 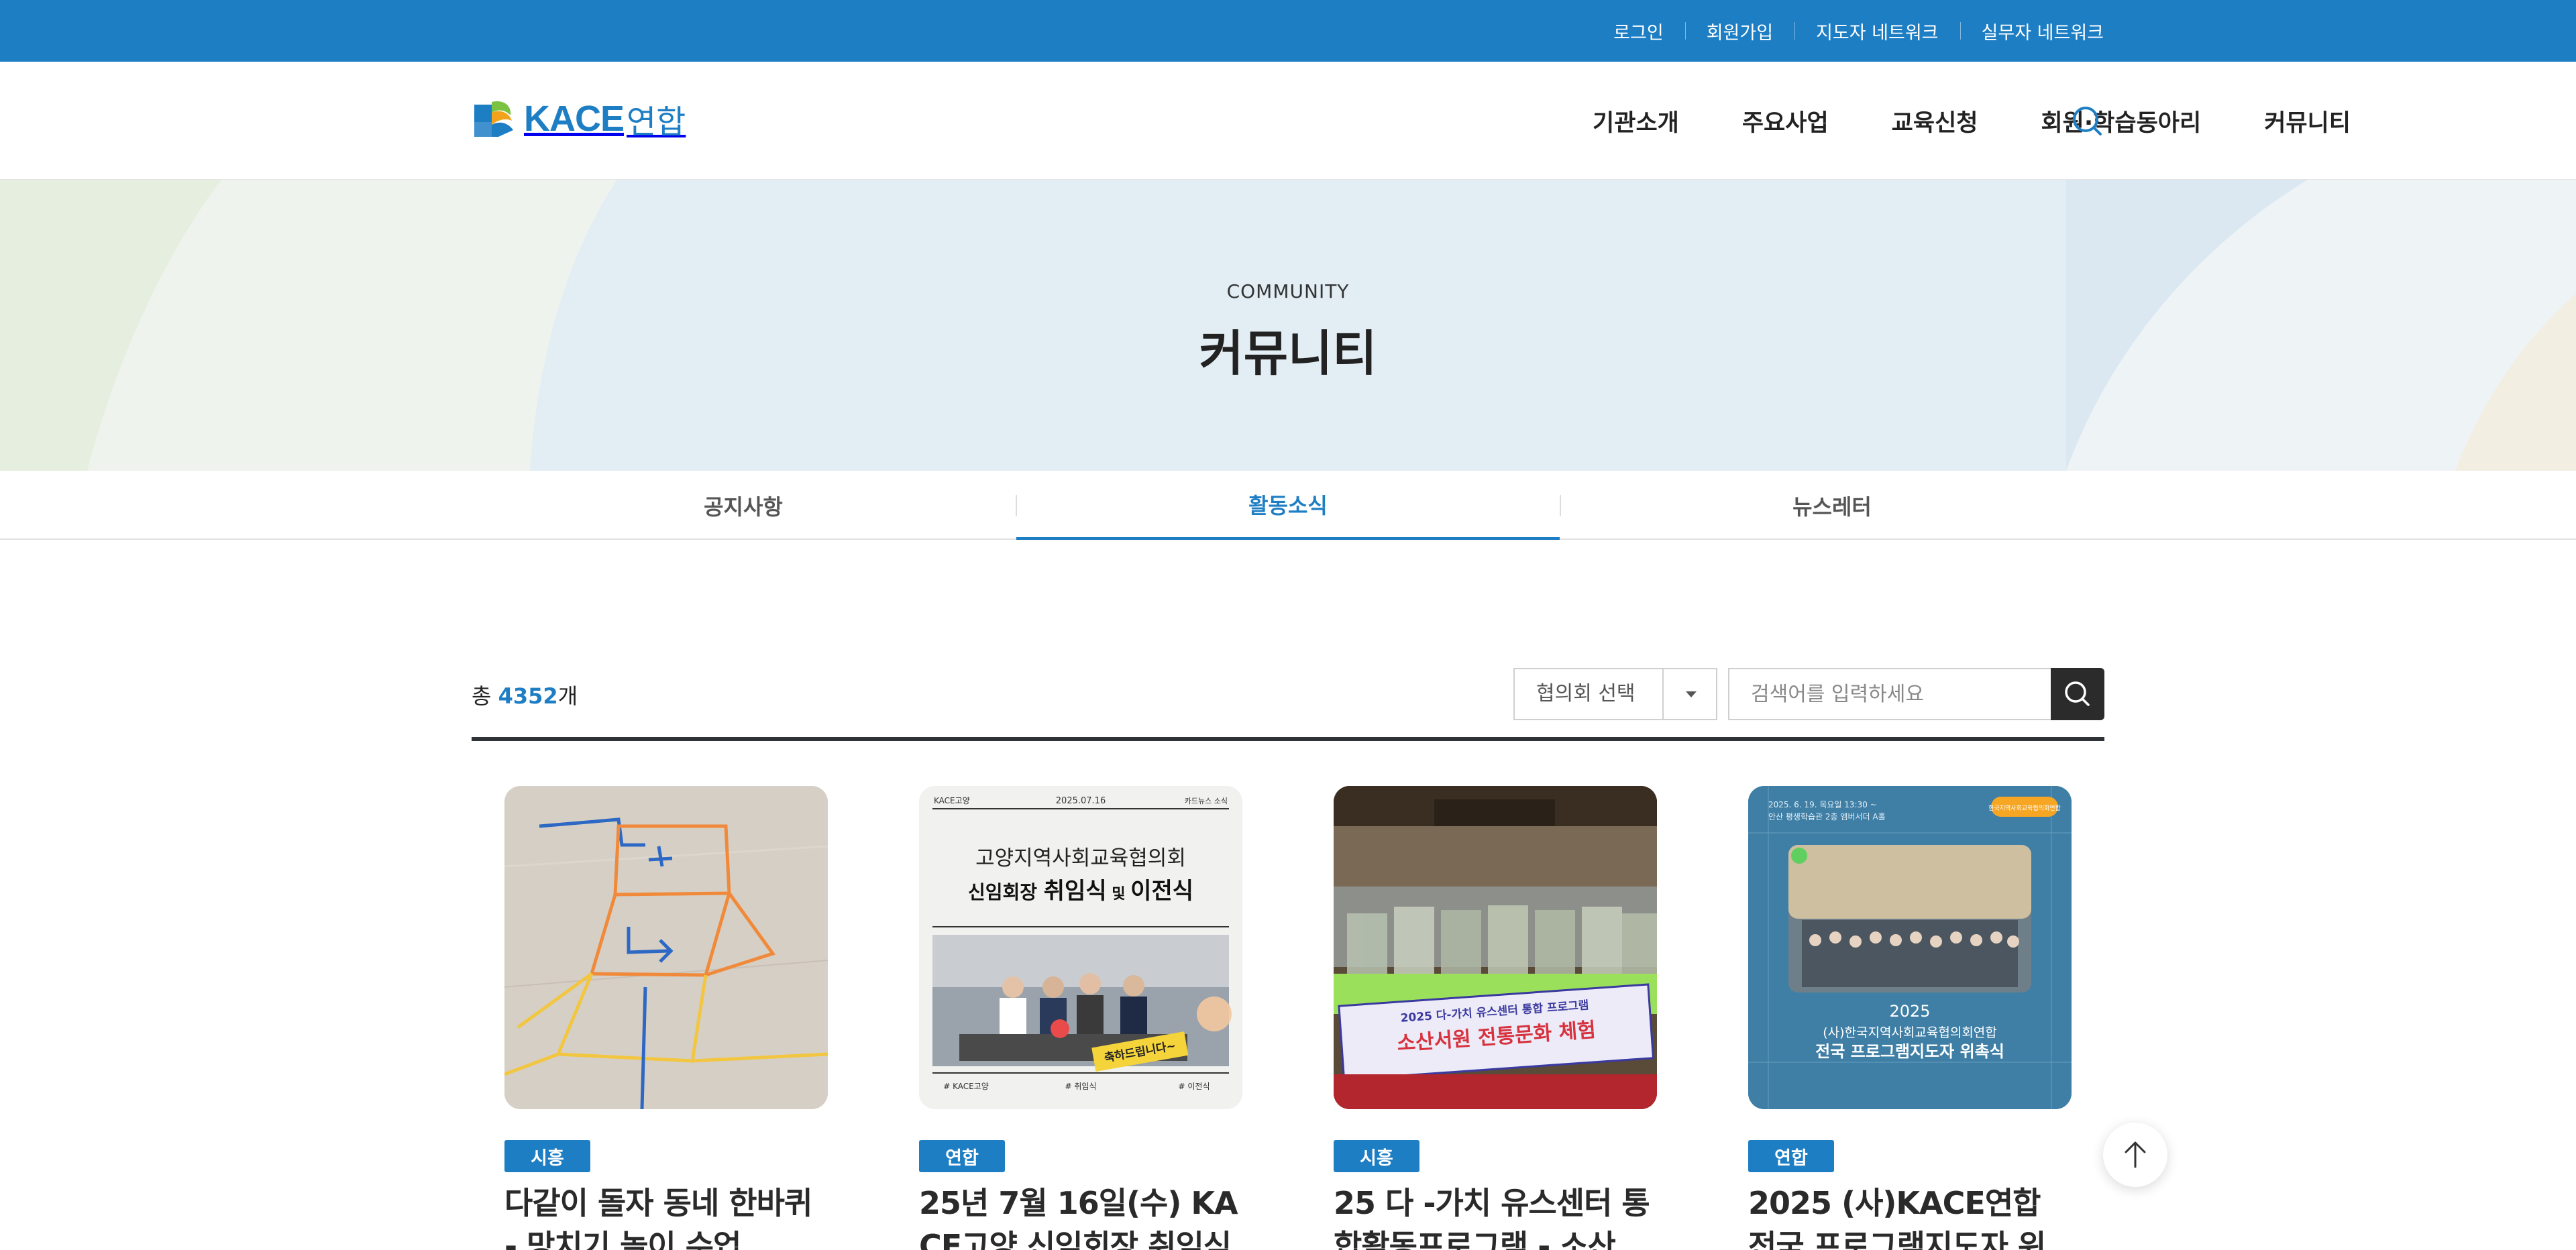 I want to click on post-thumbnail, so click(x=666, y=947).